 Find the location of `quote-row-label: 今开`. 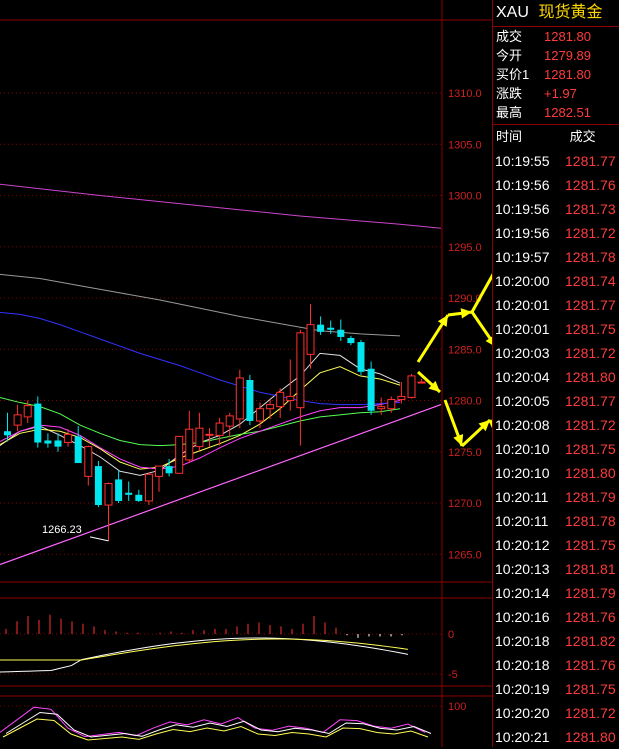

quote-row-label: 今开 is located at coordinates (509, 55).